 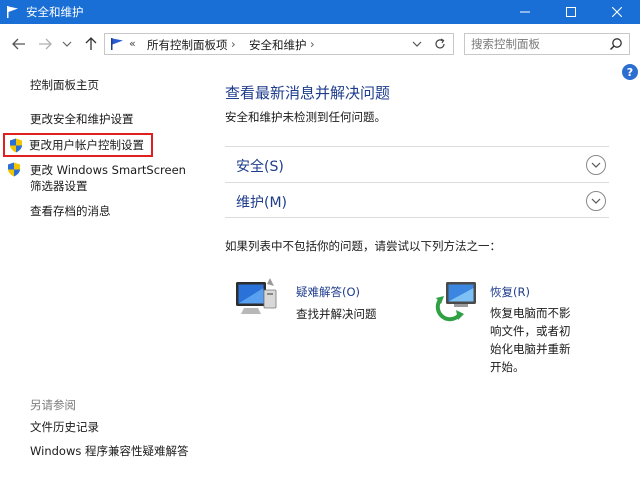 I want to click on refresh-icon, so click(x=440, y=43).